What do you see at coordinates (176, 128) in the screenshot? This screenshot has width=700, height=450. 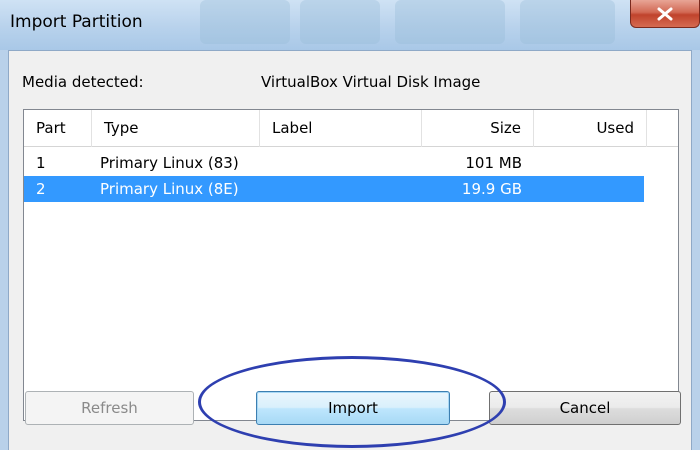 I see `column-header-type: Type` at bounding box center [176, 128].